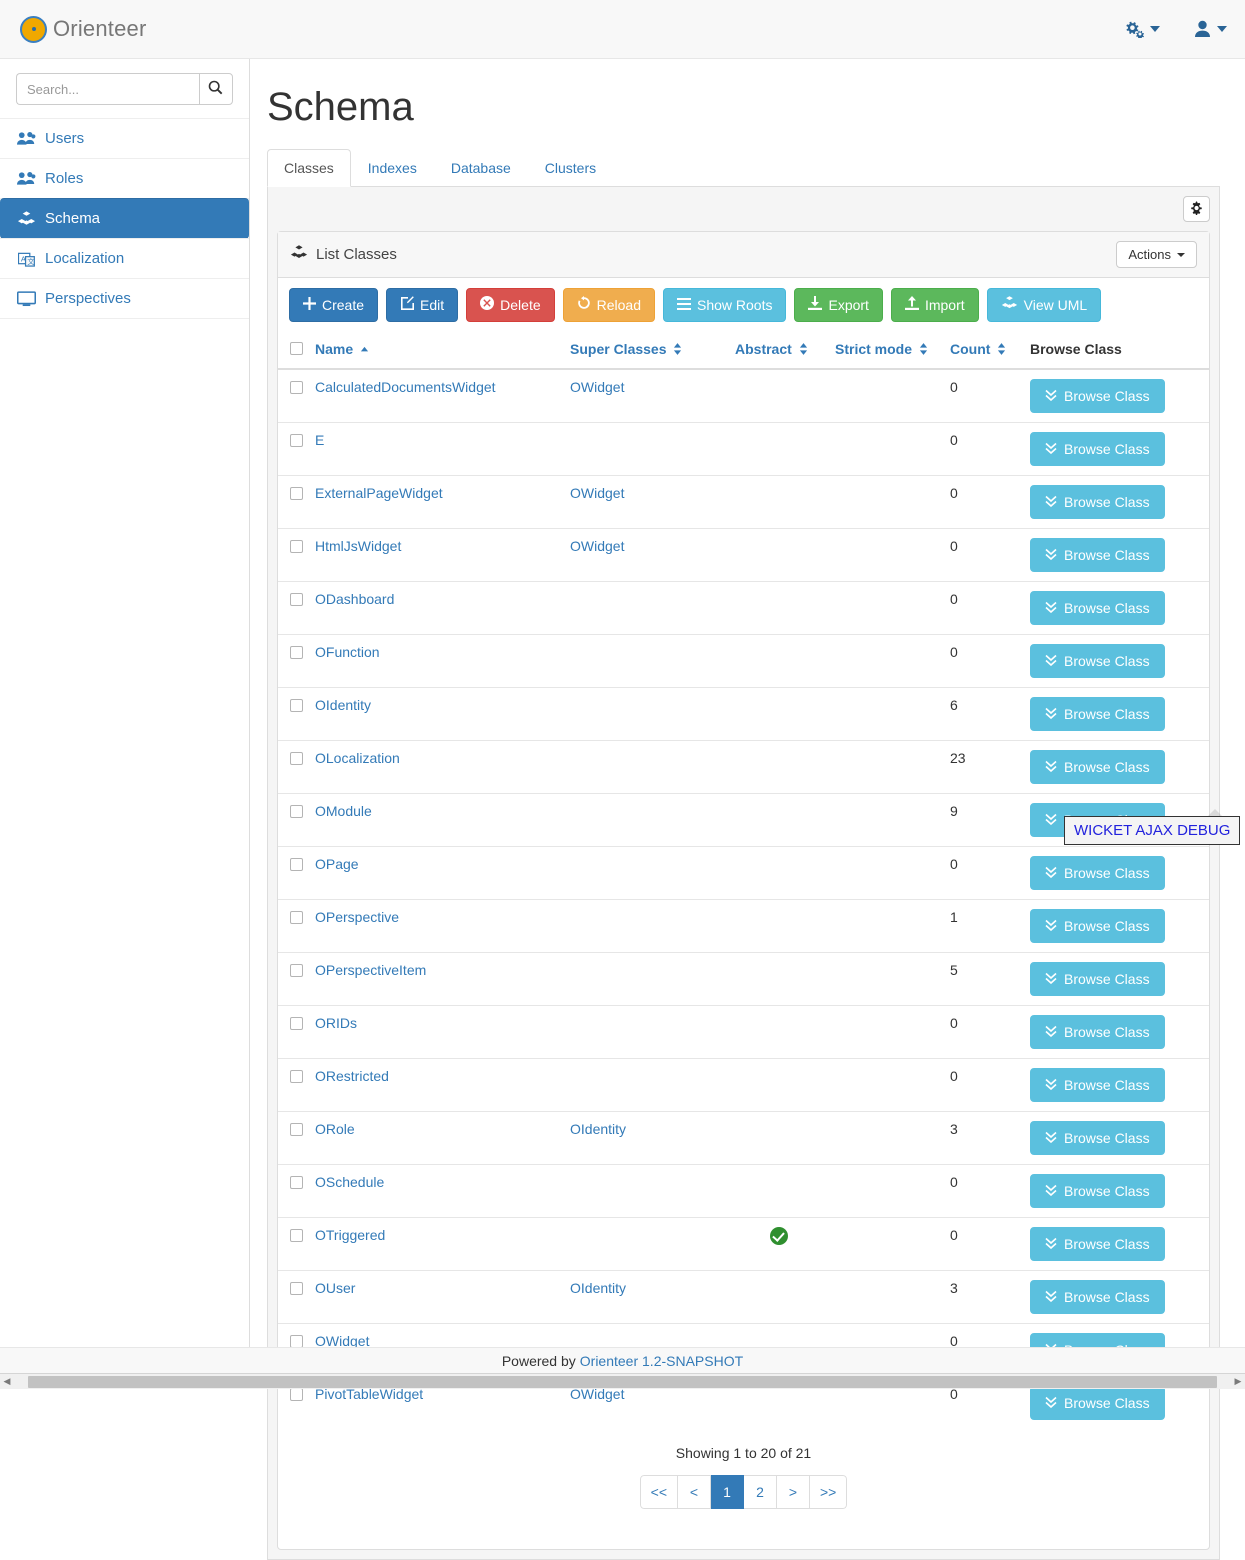 Image resolution: width=1245 pixels, height=1560 pixels. Describe the element at coordinates (349, 1182) in the screenshot. I see `class-name-link: OSchedule` at that location.